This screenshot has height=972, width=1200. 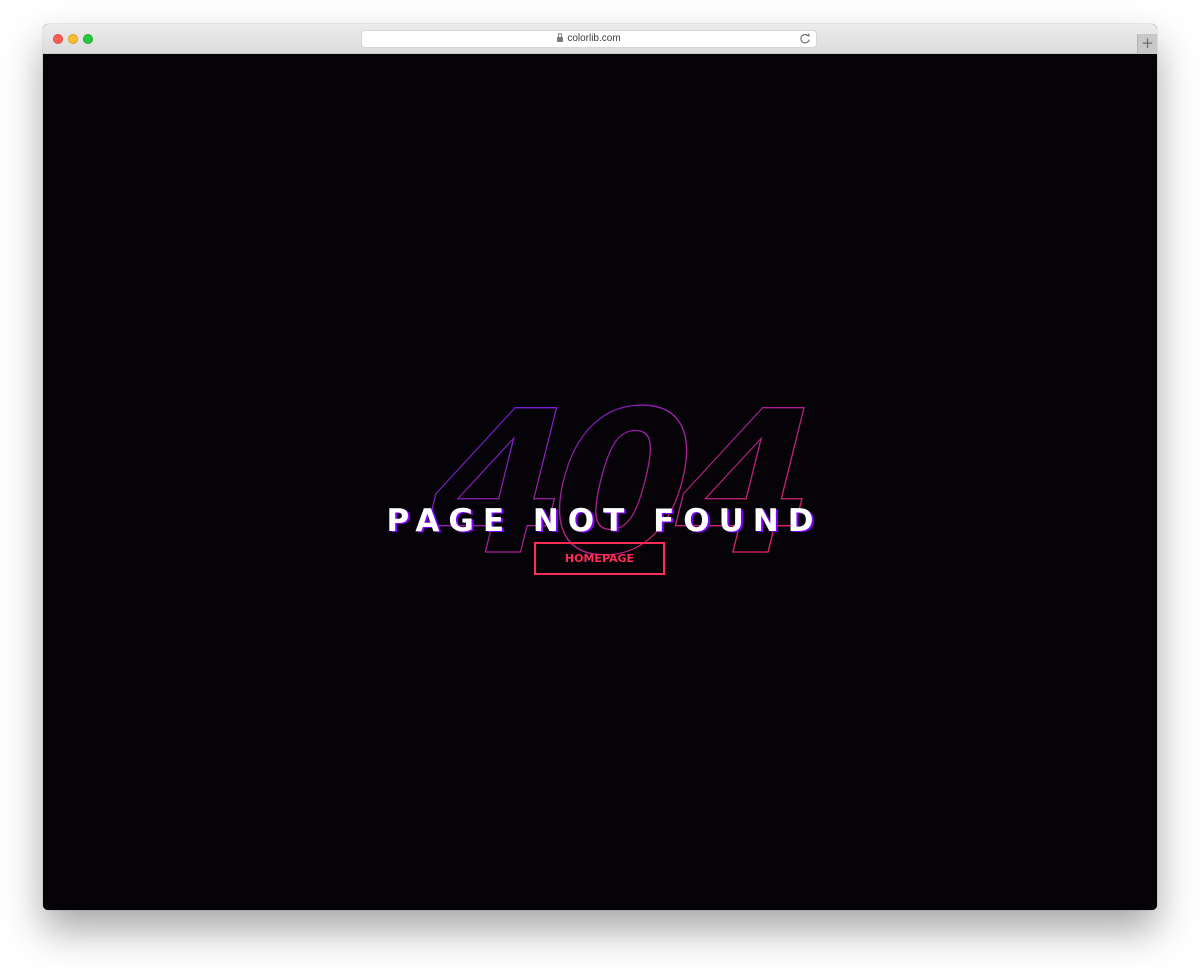 I want to click on address-bar: colorlib.com, so click(x=589, y=39).